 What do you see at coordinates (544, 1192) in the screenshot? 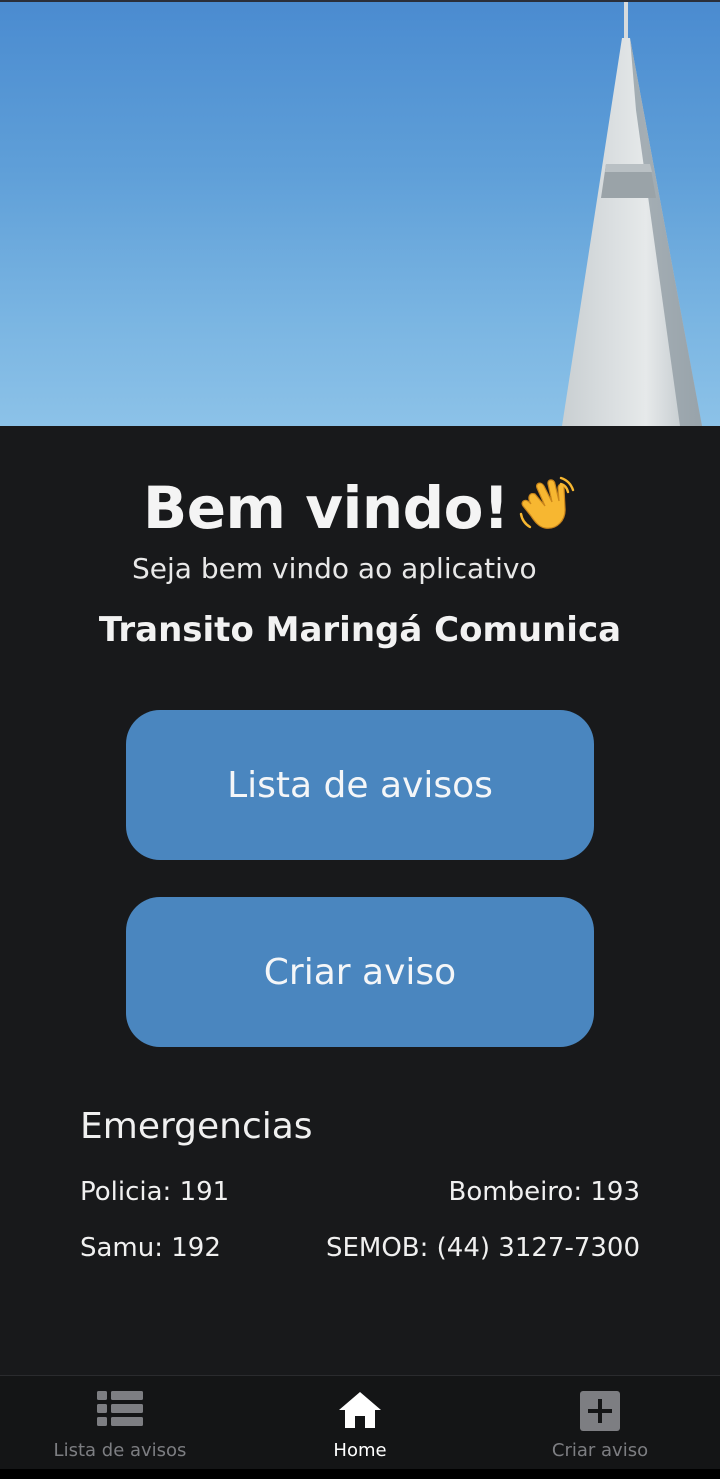
I see `firefighter-number: Bombeiro: 193` at bounding box center [544, 1192].